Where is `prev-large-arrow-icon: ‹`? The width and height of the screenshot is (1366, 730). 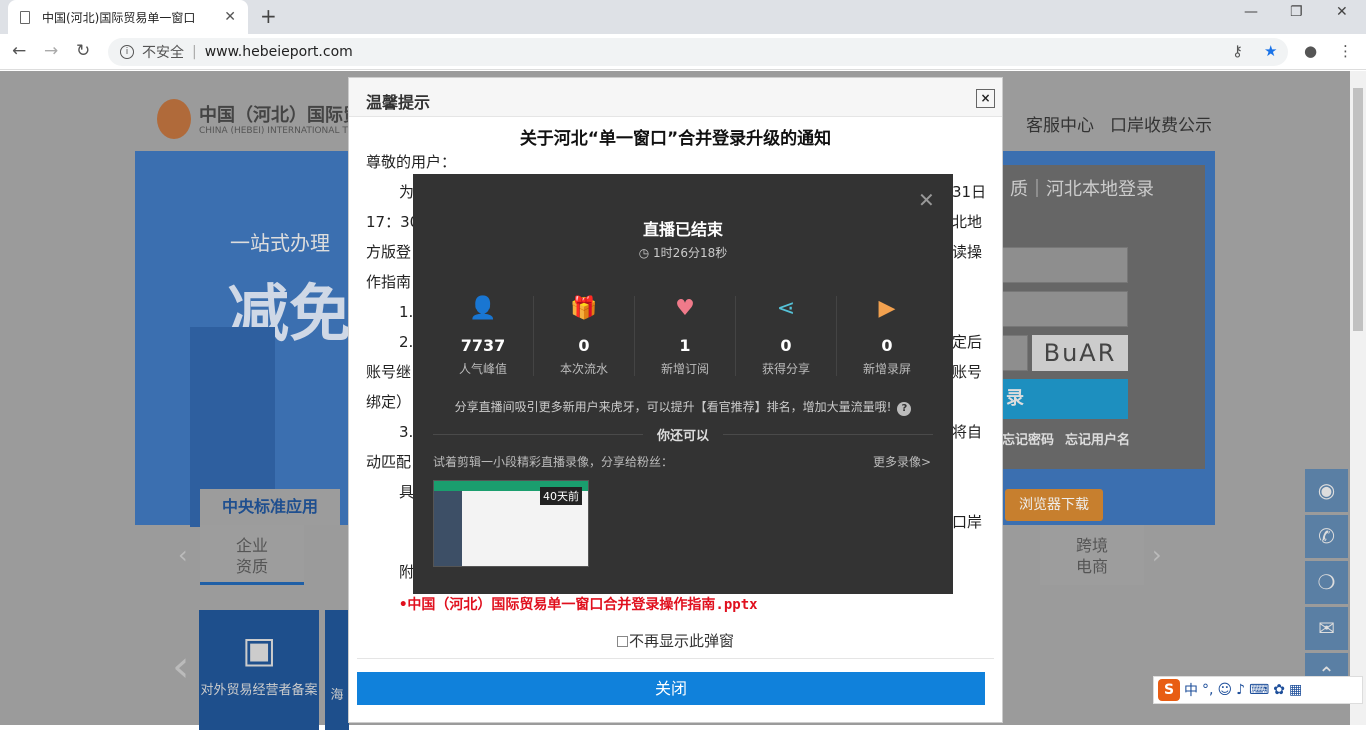 prev-large-arrow-icon: ‹ is located at coordinates (181, 666).